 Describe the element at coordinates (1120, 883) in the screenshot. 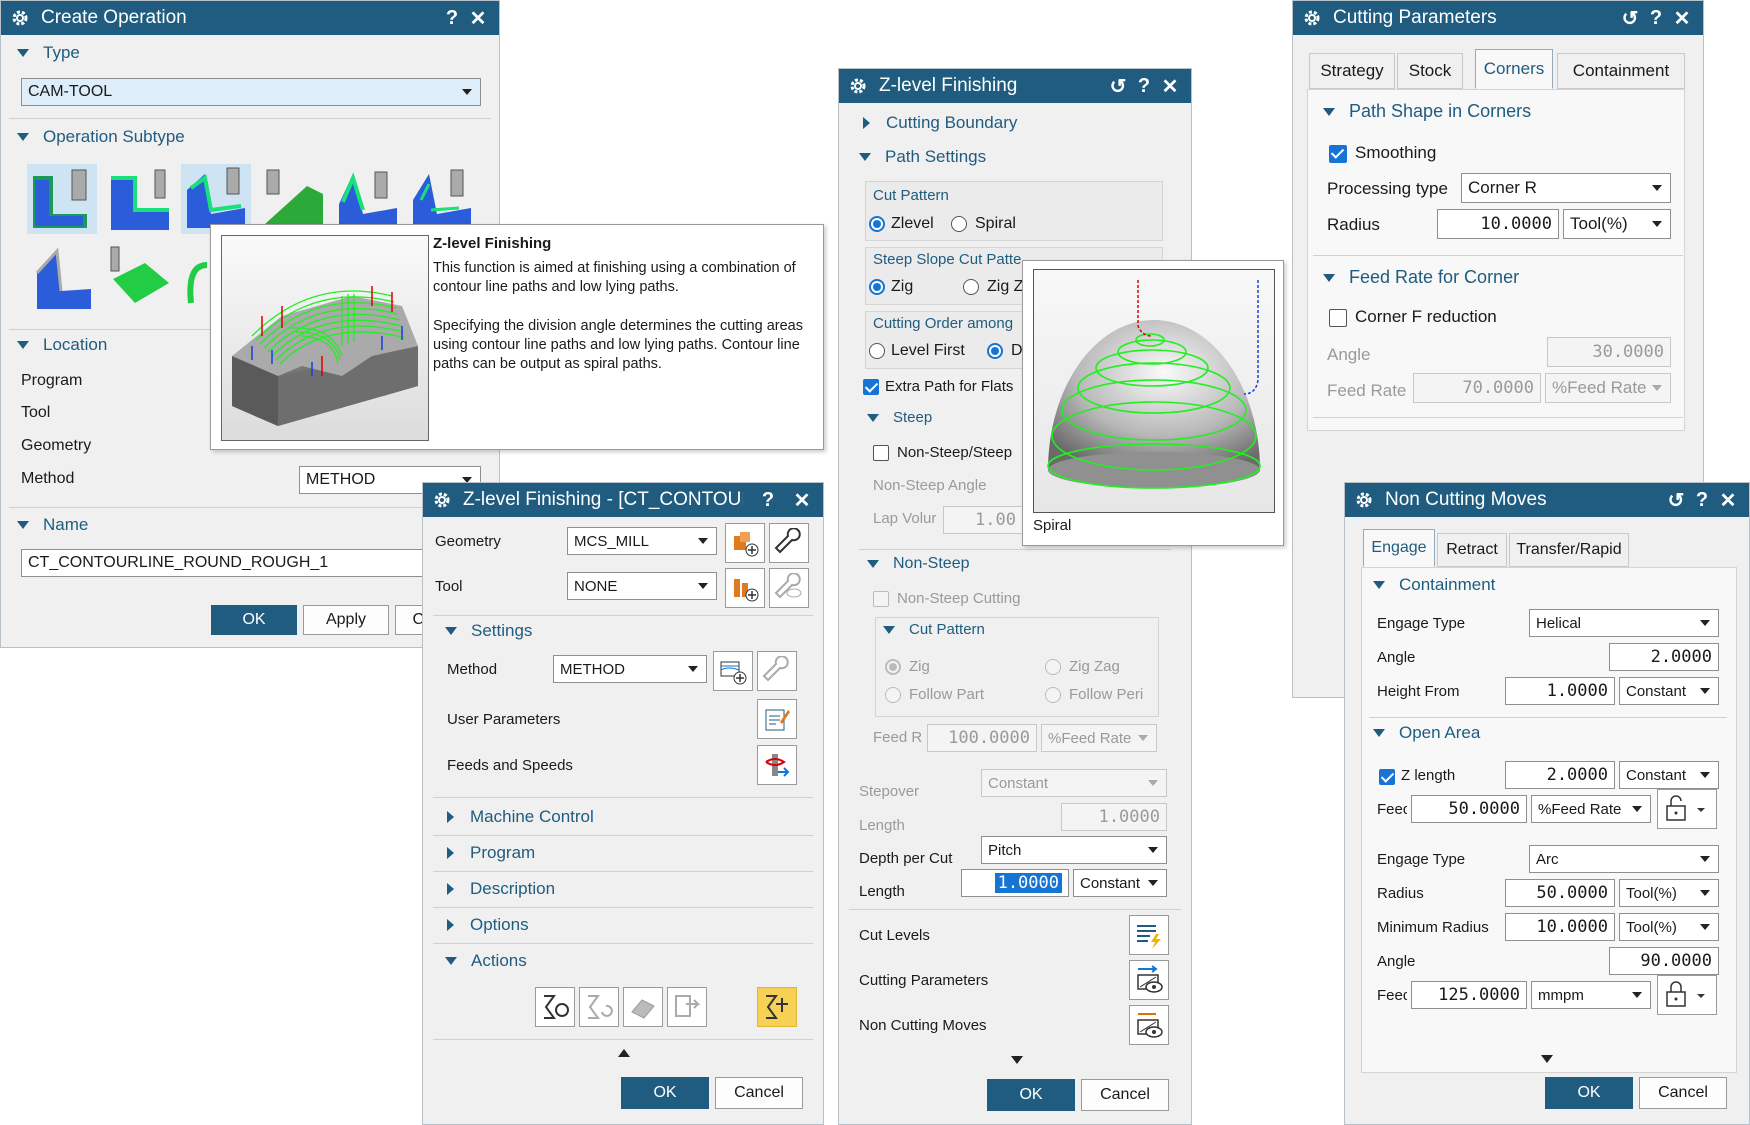

I see `length2-unit-select: Constant` at that location.